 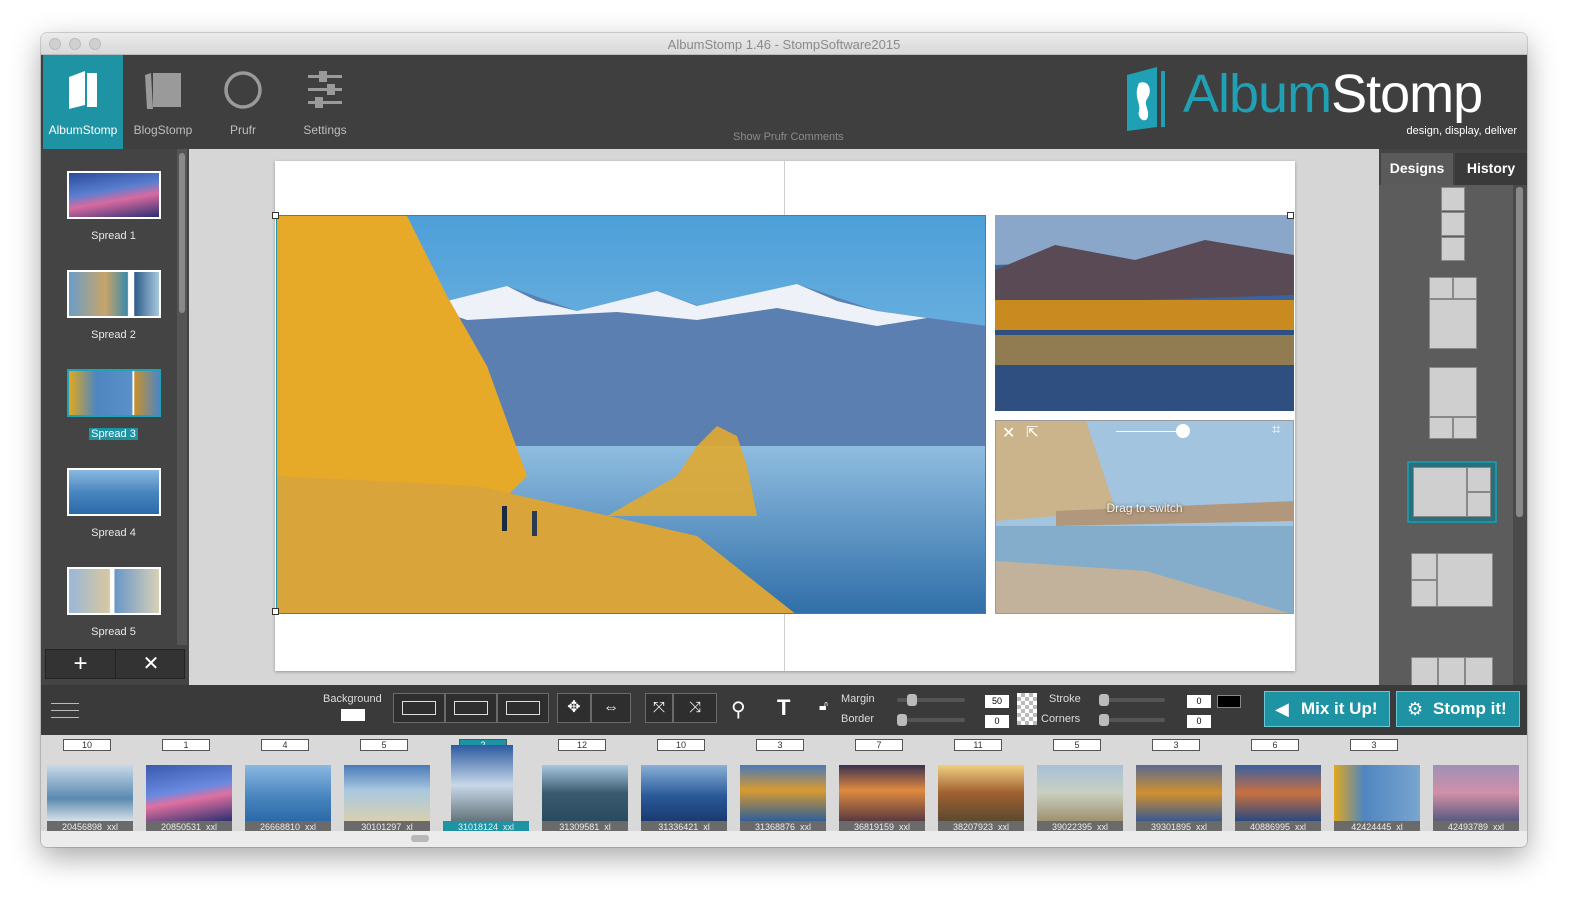 I want to click on zoom-search-icon: ⚲, so click(x=744, y=710).